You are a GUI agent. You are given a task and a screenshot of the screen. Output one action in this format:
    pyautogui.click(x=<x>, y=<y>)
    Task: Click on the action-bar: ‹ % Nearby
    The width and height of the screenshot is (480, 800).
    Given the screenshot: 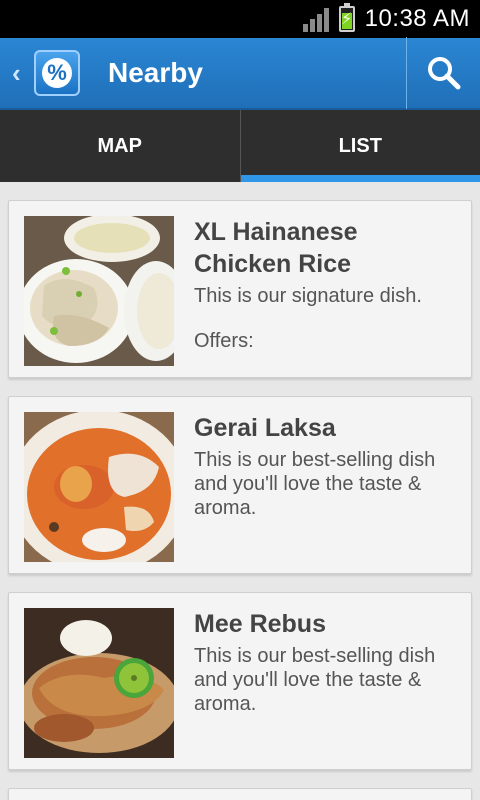 What is the action you would take?
    pyautogui.click(x=240, y=73)
    